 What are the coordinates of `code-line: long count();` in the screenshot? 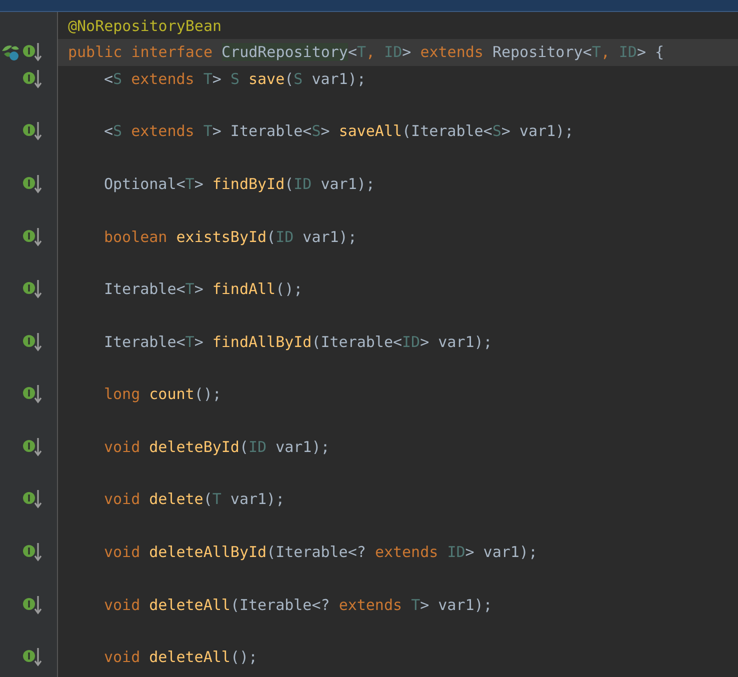 It's located at (162, 394).